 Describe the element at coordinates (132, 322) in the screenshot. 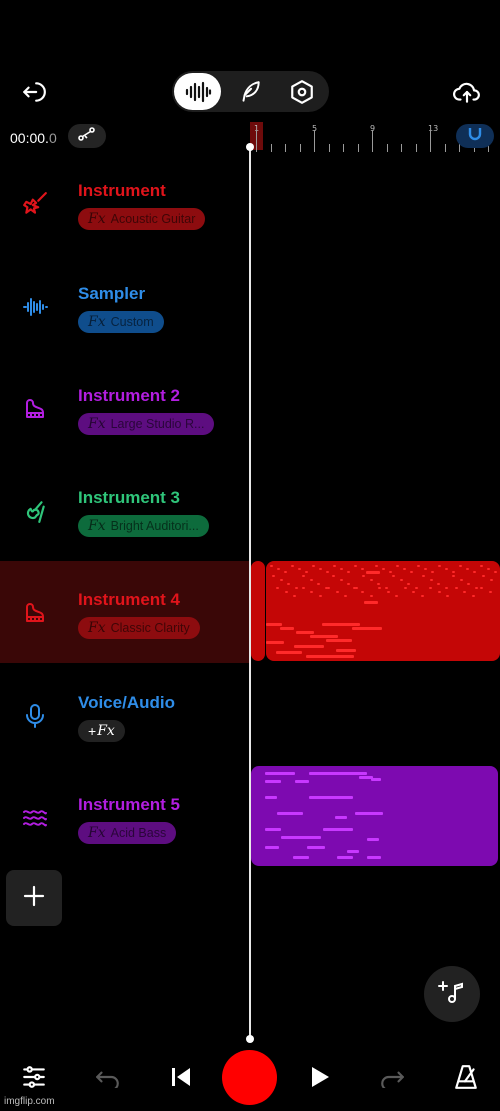

I see `fx-preset-label: Custom` at that location.